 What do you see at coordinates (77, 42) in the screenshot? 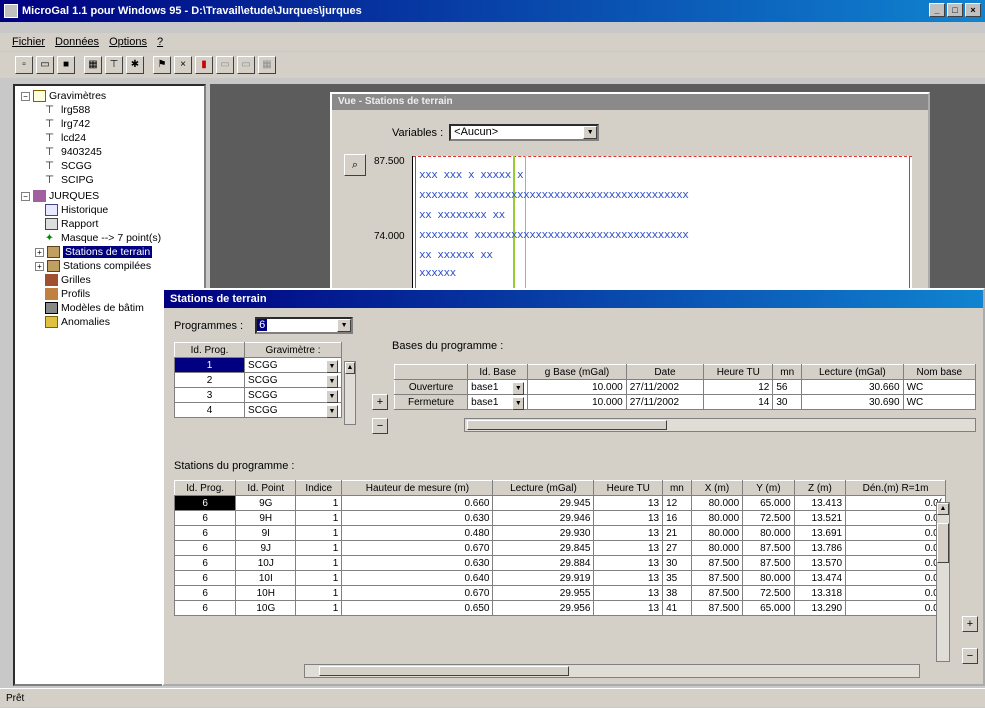
I see `menu-donnees: Données` at bounding box center [77, 42].